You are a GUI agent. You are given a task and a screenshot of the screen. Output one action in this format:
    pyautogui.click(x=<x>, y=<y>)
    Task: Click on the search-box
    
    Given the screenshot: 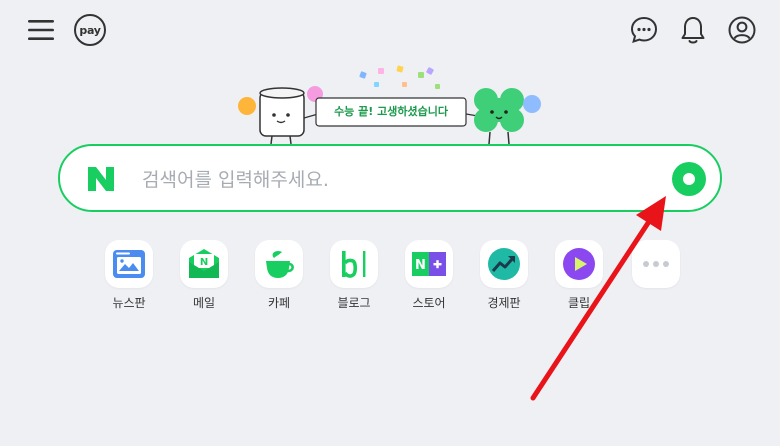 What is the action you would take?
    pyautogui.click(x=390, y=178)
    